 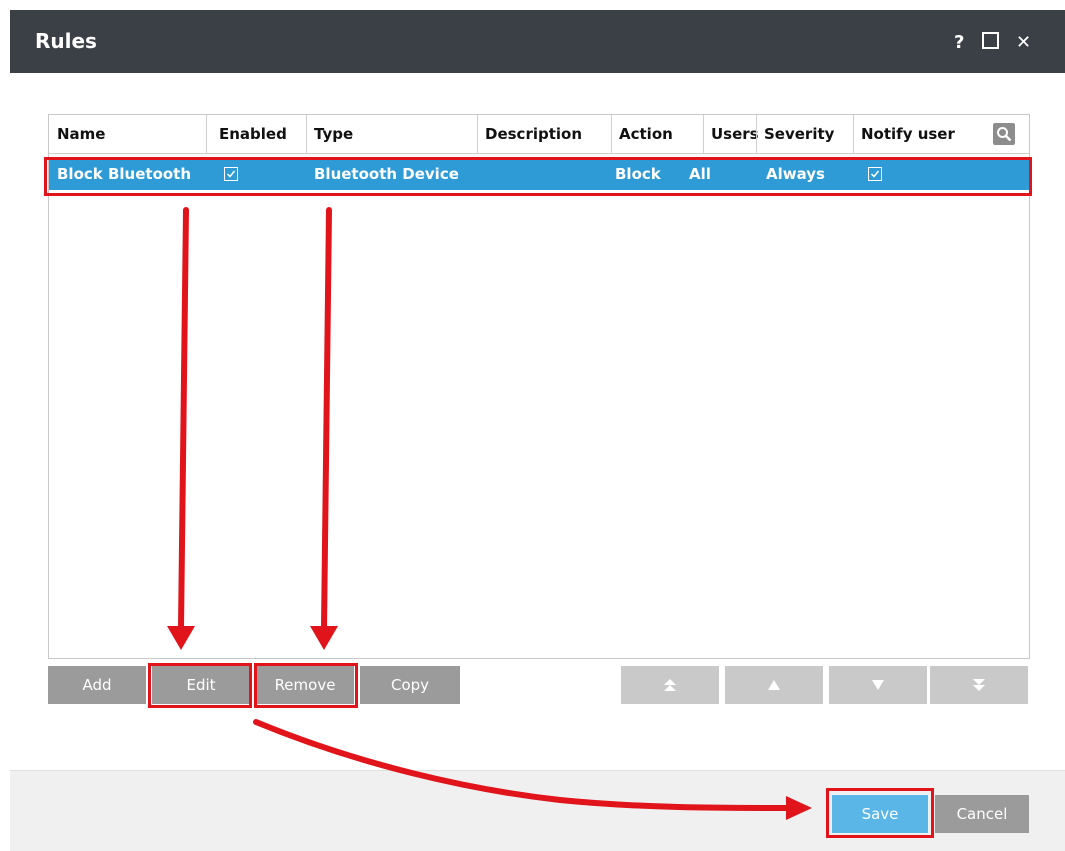 I want to click on move-up-button, so click(x=774, y=685).